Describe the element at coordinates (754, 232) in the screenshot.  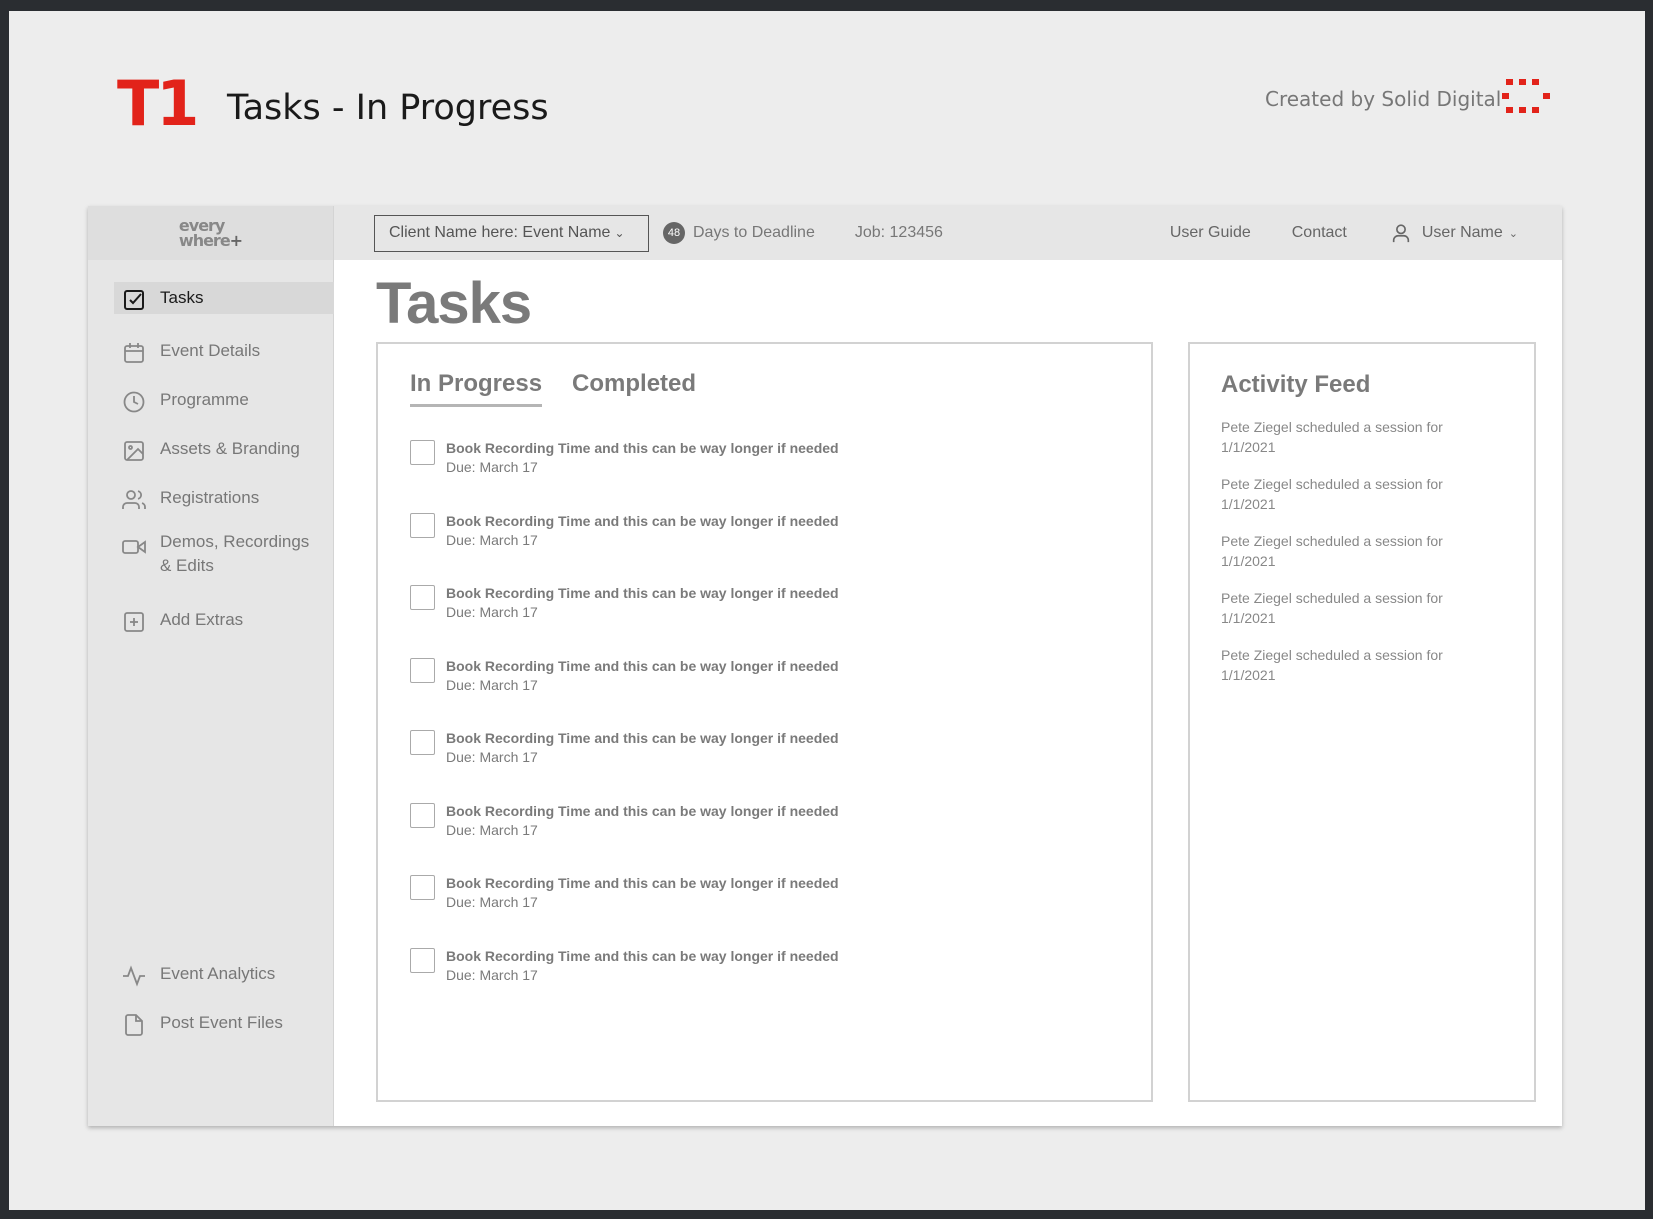
I see `days-to-deadline-label: Days to Deadline` at that location.